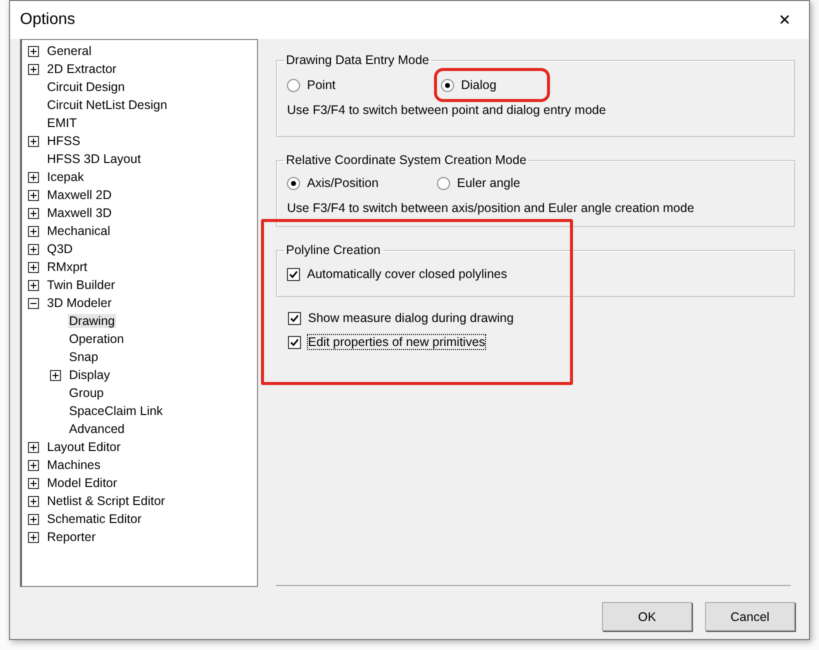  I want to click on tree-item: HFSS 3D Layout, so click(94, 159).